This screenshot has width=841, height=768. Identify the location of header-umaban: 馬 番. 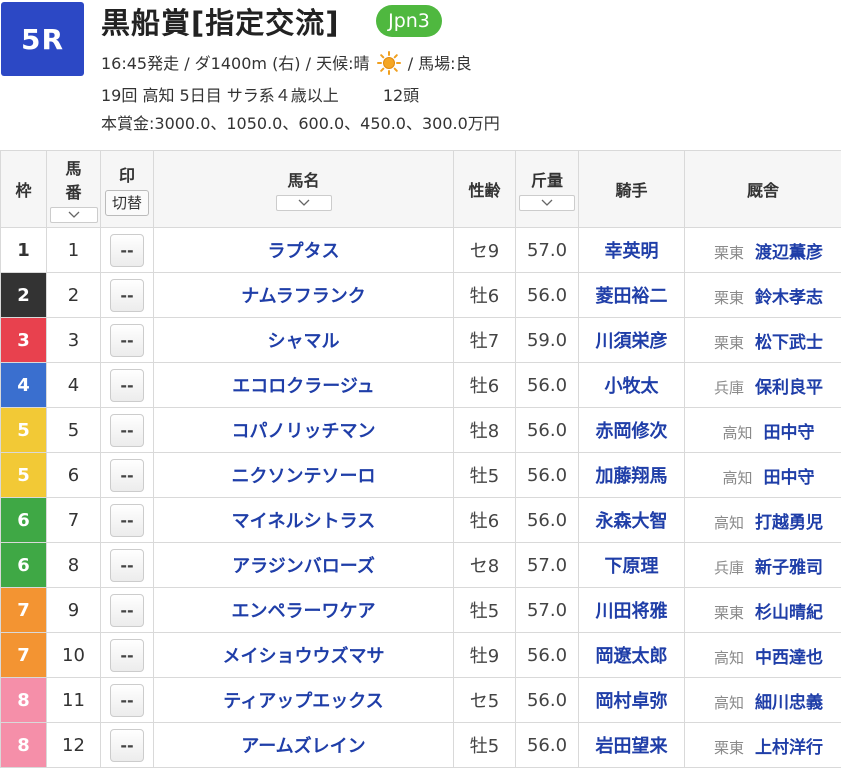
(73, 189).